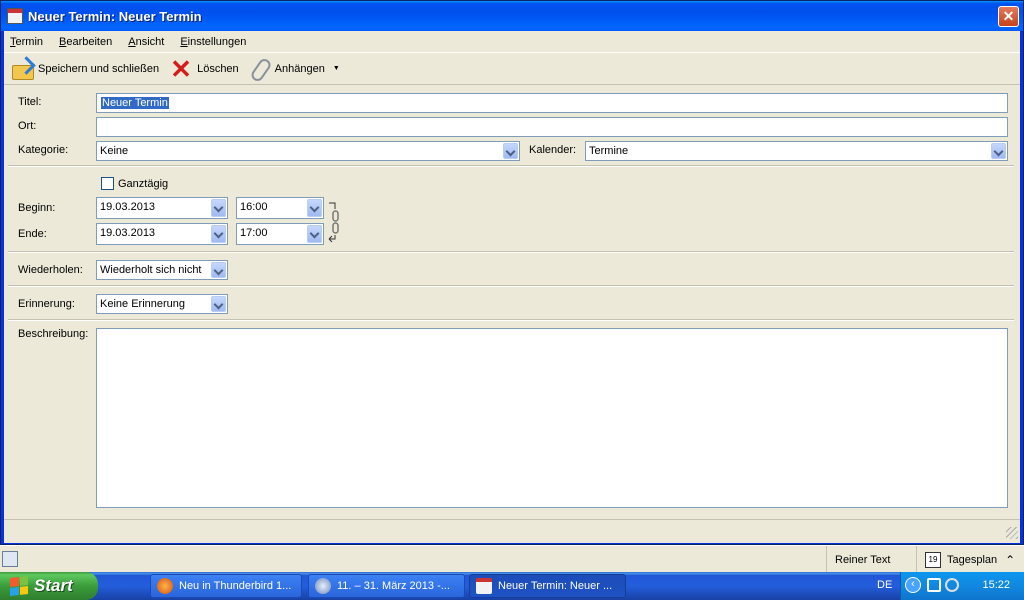 Image resolution: width=1024 pixels, height=600 pixels. What do you see at coordinates (22, 69) in the screenshot?
I see `save-icon` at bounding box center [22, 69].